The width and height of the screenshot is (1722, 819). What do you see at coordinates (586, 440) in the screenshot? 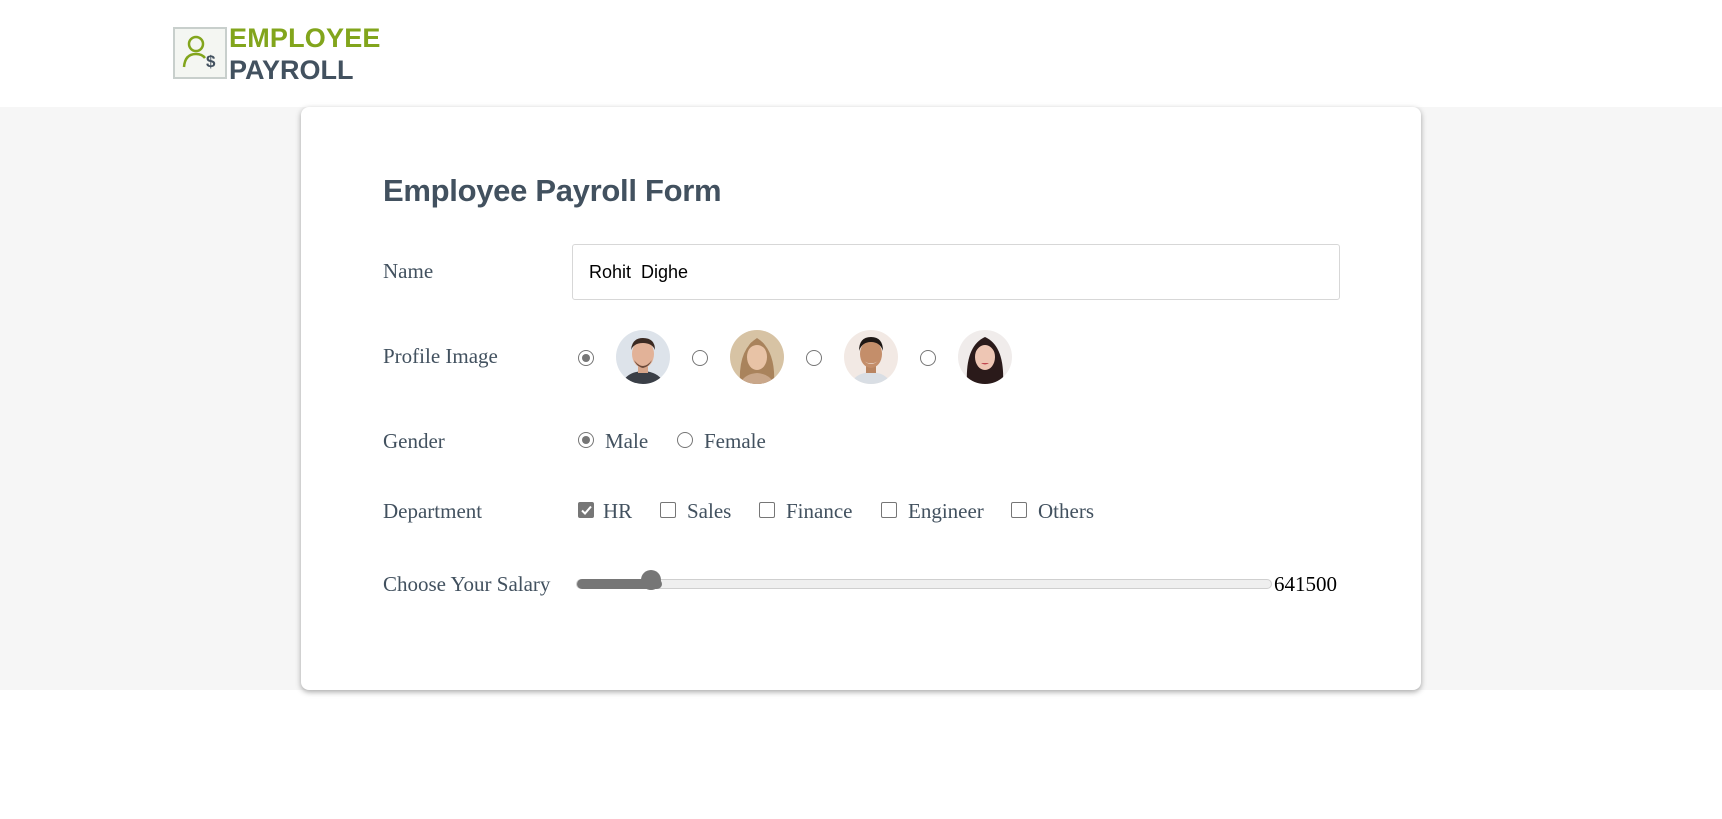
I see `gender-male-radio` at bounding box center [586, 440].